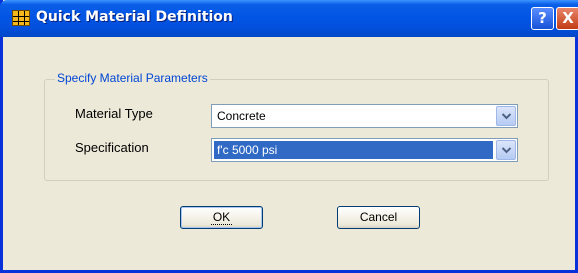 The image size is (578, 273). I want to click on app-grid-icon, so click(21, 18).